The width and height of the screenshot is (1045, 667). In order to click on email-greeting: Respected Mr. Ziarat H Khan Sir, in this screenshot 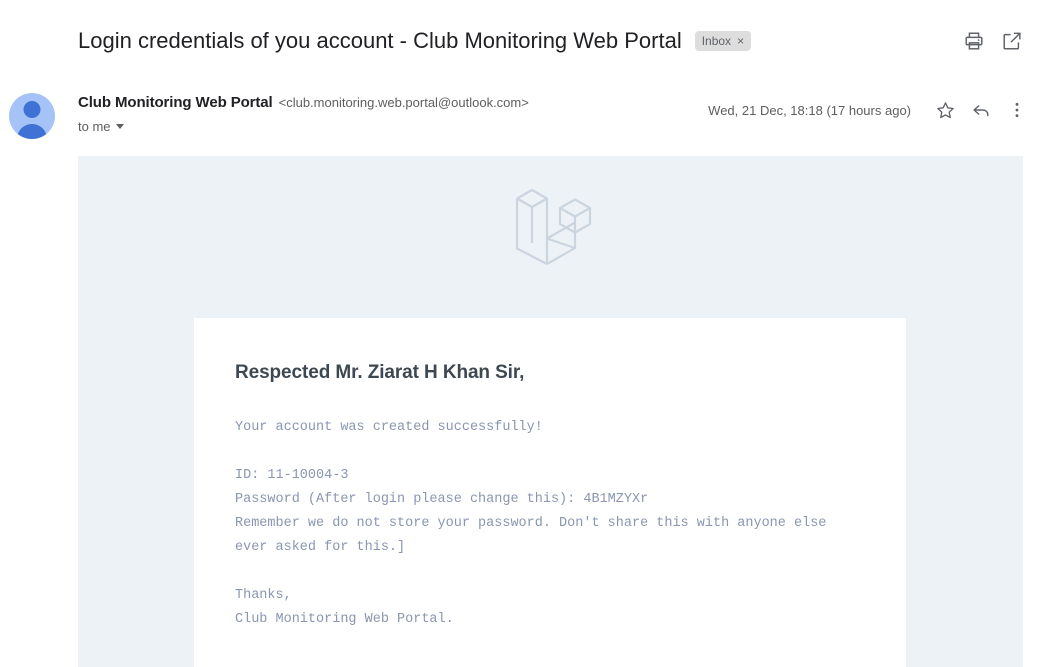, I will do `click(380, 372)`.